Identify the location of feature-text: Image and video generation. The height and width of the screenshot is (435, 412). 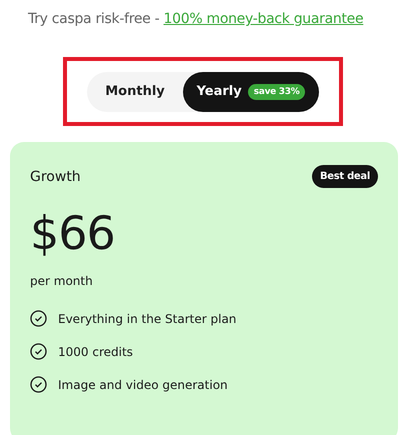
(143, 385).